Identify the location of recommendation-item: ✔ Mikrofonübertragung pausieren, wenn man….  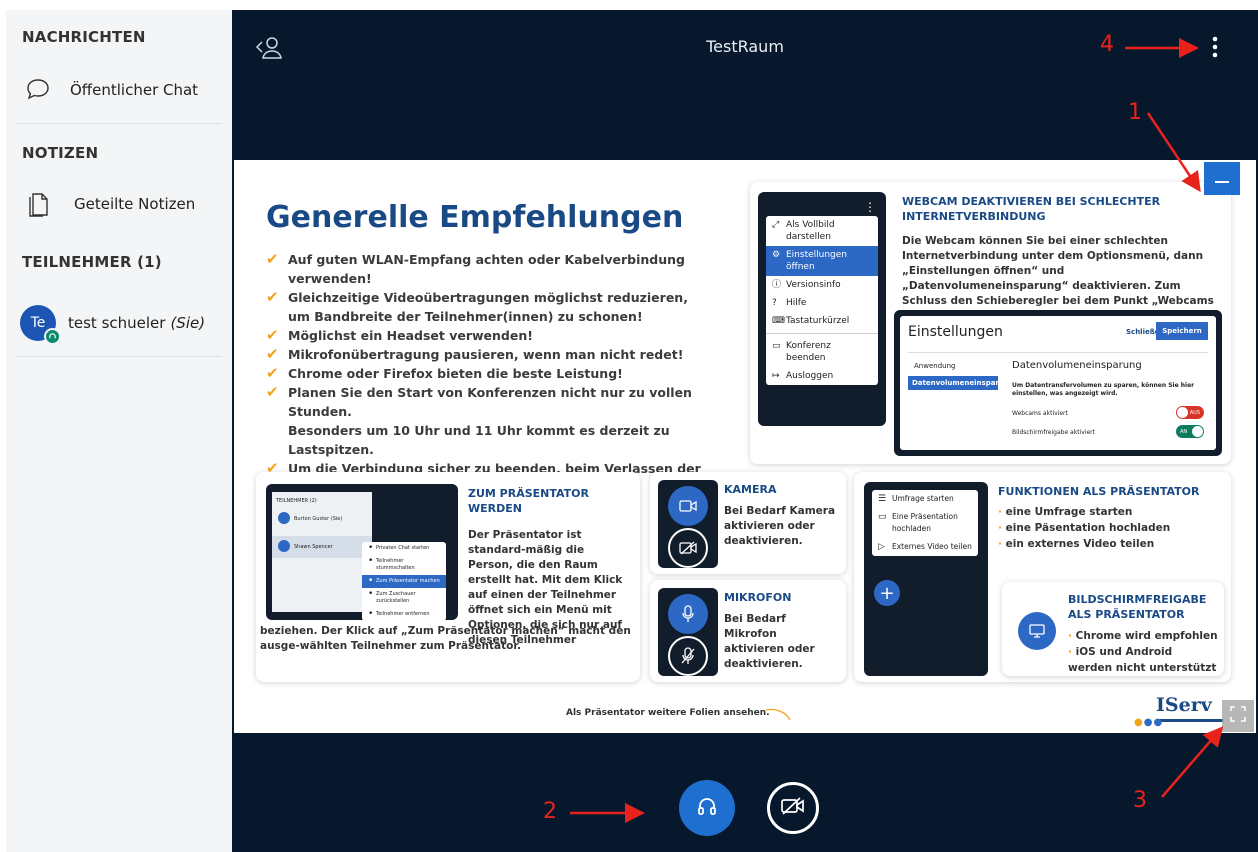
(506, 354).